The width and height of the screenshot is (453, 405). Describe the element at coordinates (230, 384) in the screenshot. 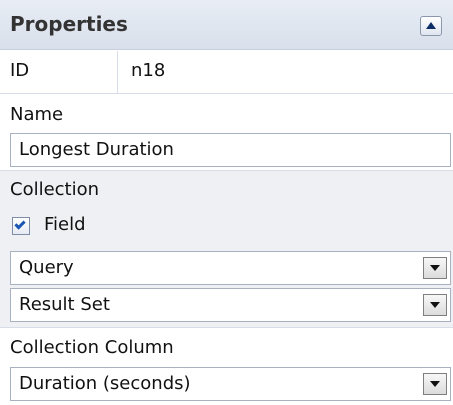

I see `collection-column-dropdown: Duration (seconds)` at that location.